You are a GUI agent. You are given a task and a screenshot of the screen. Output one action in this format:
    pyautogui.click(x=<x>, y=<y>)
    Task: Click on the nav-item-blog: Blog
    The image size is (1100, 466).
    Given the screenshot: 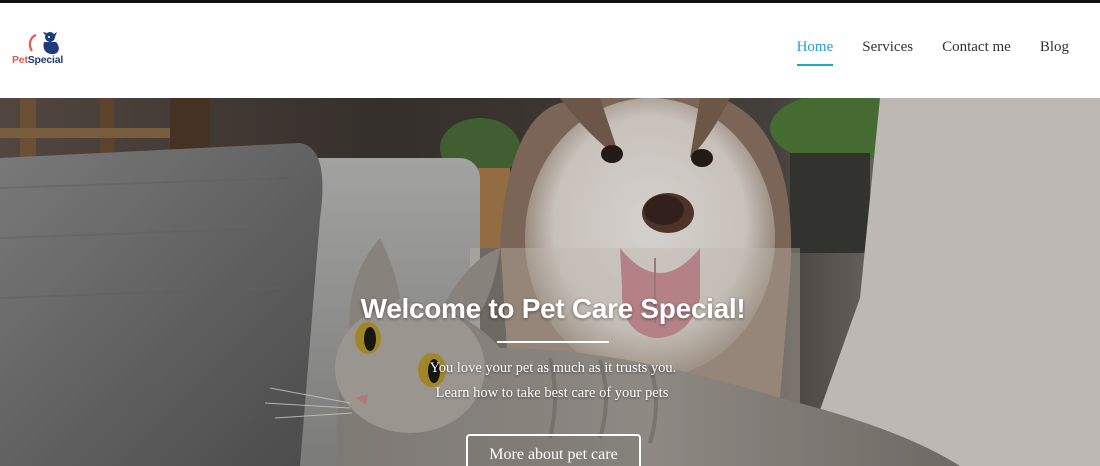 What is the action you would take?
    pyautogui.click(x=1054, y=52)
    